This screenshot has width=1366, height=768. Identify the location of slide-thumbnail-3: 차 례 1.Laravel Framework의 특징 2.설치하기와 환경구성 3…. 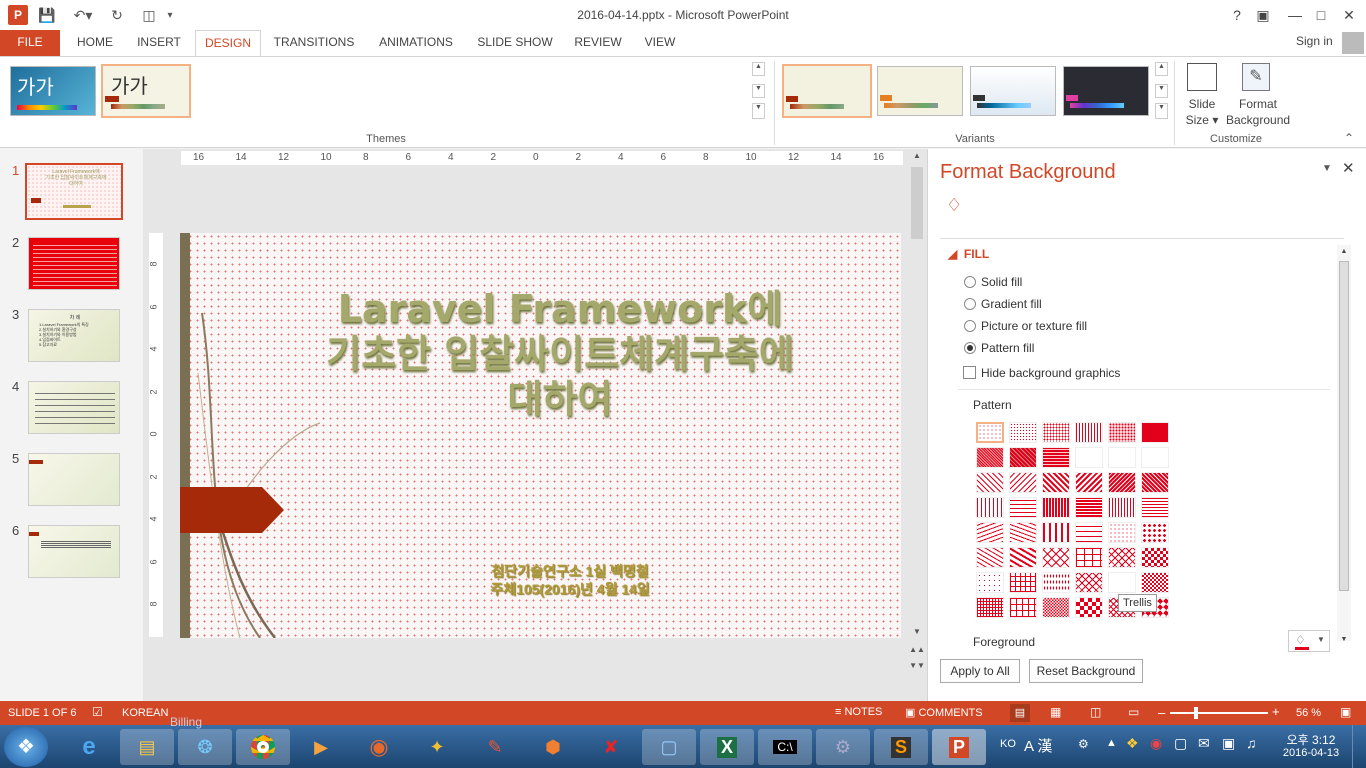
(74, 335).